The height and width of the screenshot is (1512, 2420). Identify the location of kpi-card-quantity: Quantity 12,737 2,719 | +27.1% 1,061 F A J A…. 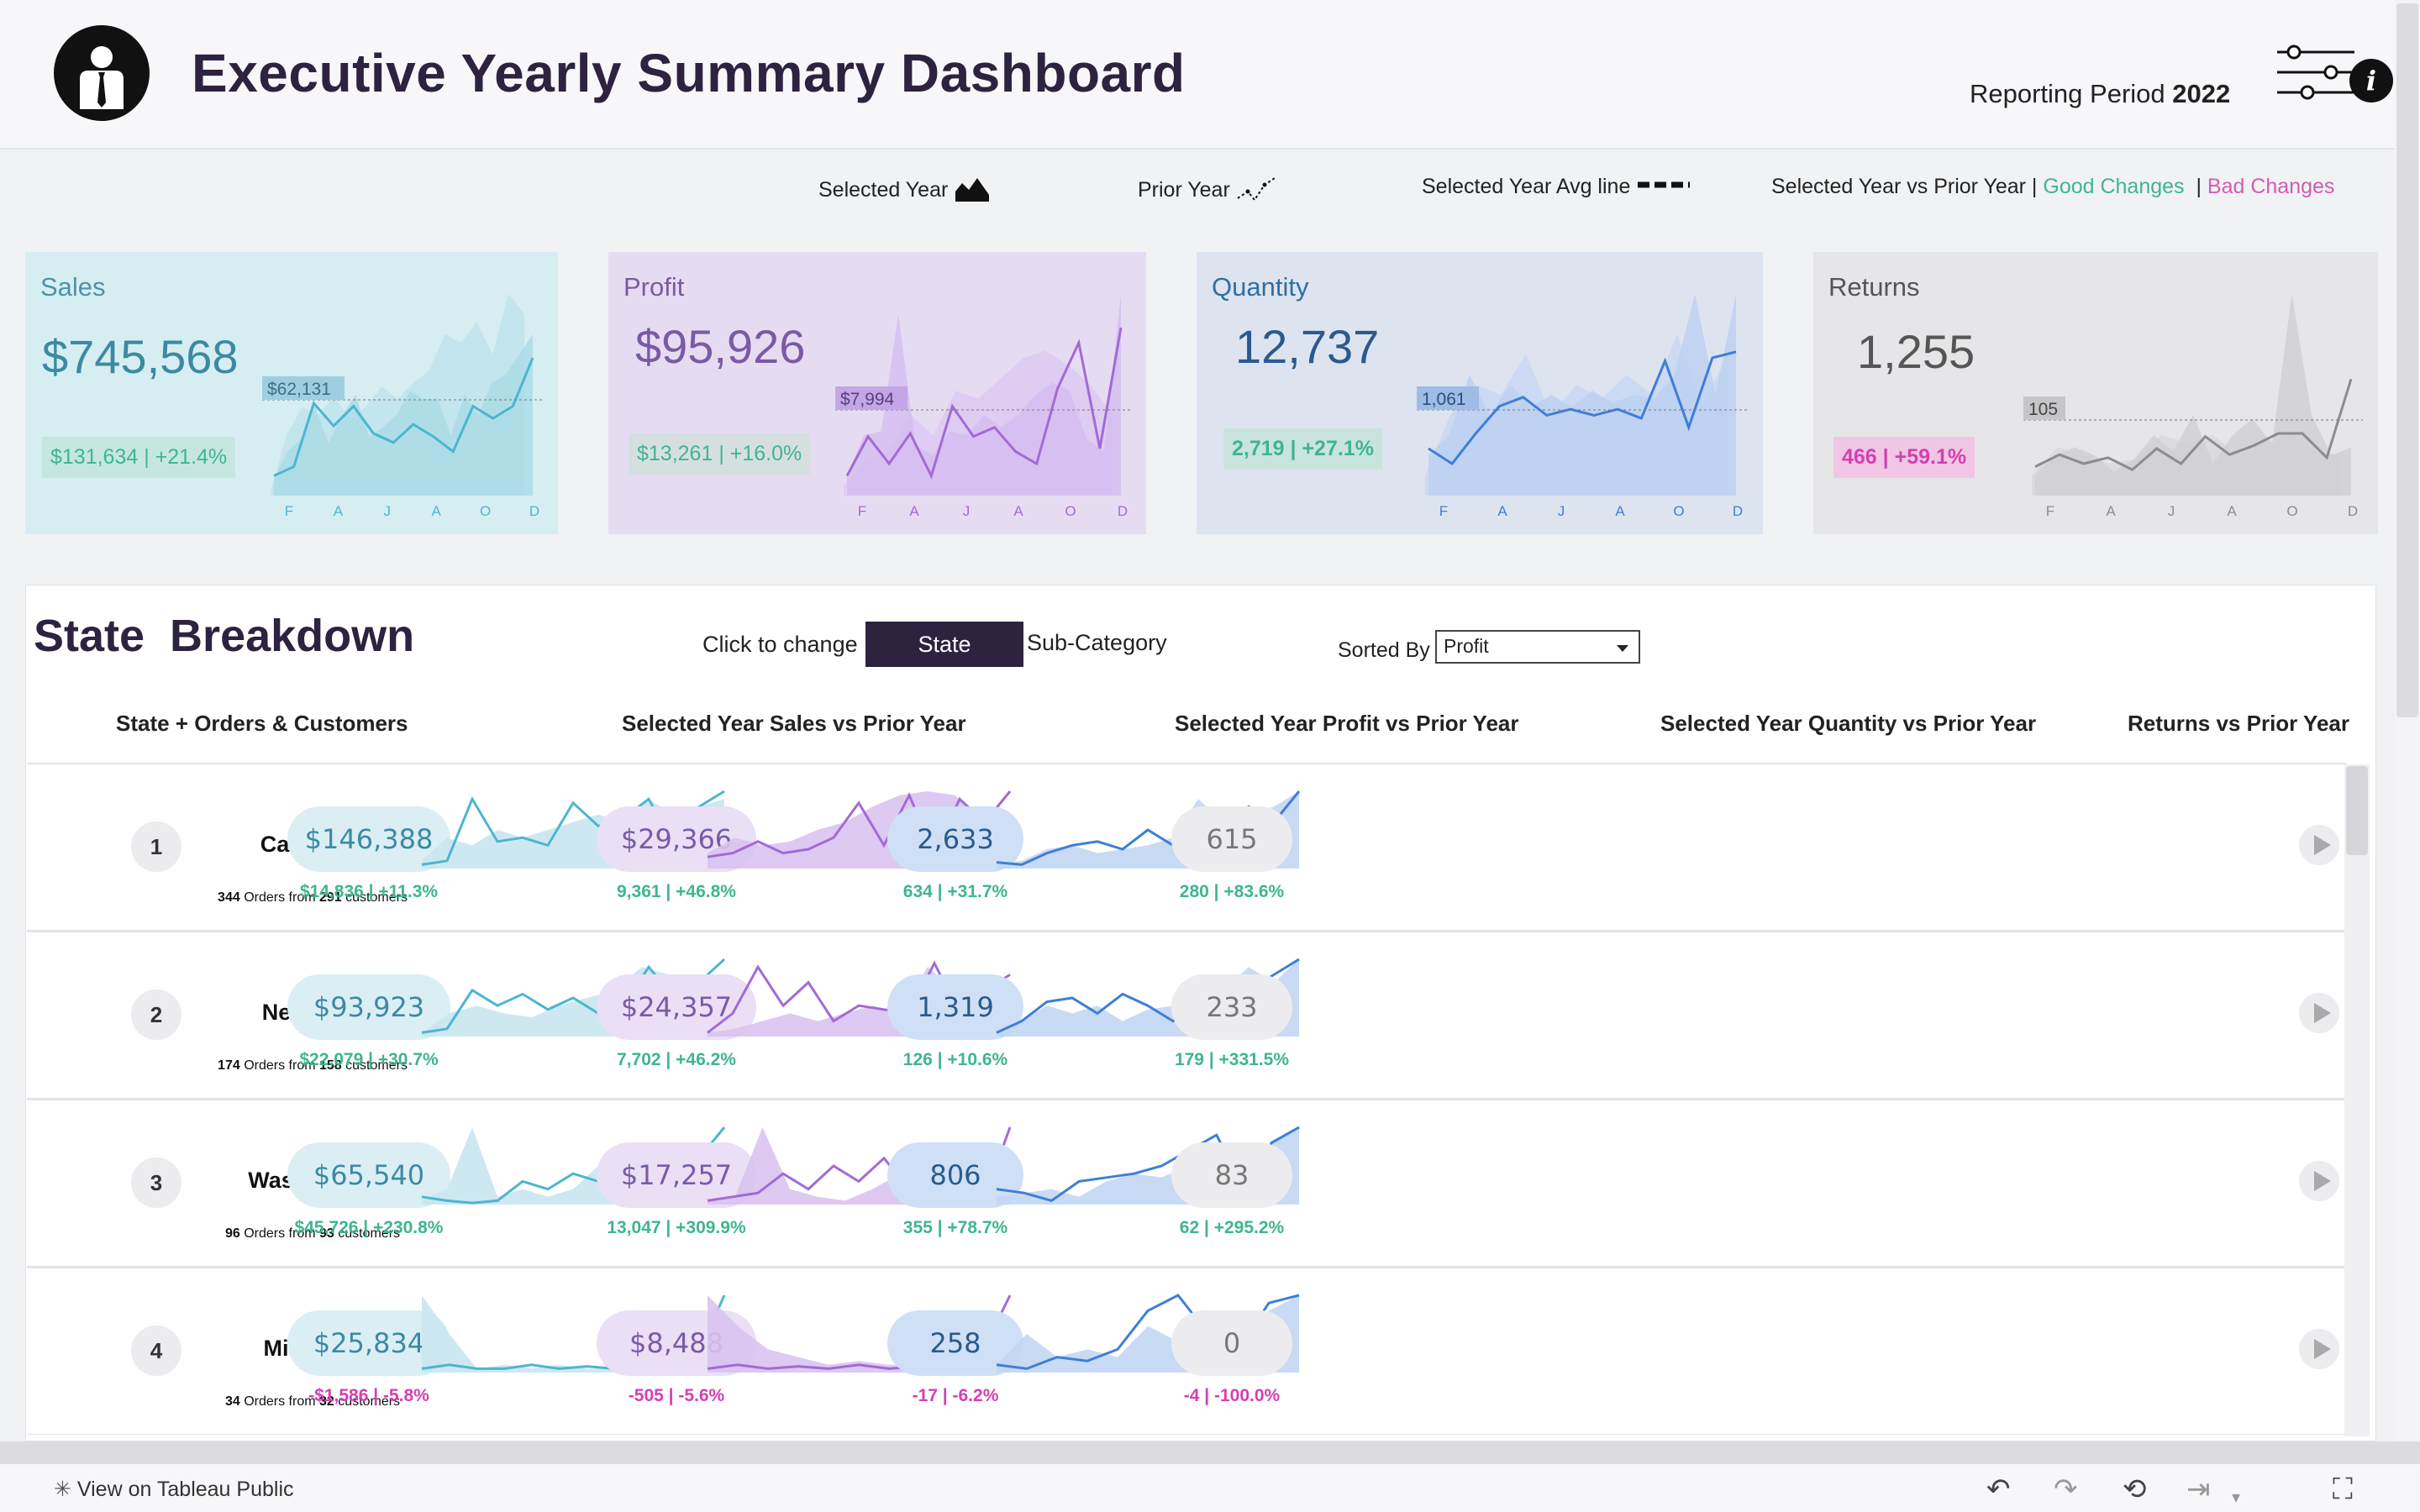
(1480, 393).